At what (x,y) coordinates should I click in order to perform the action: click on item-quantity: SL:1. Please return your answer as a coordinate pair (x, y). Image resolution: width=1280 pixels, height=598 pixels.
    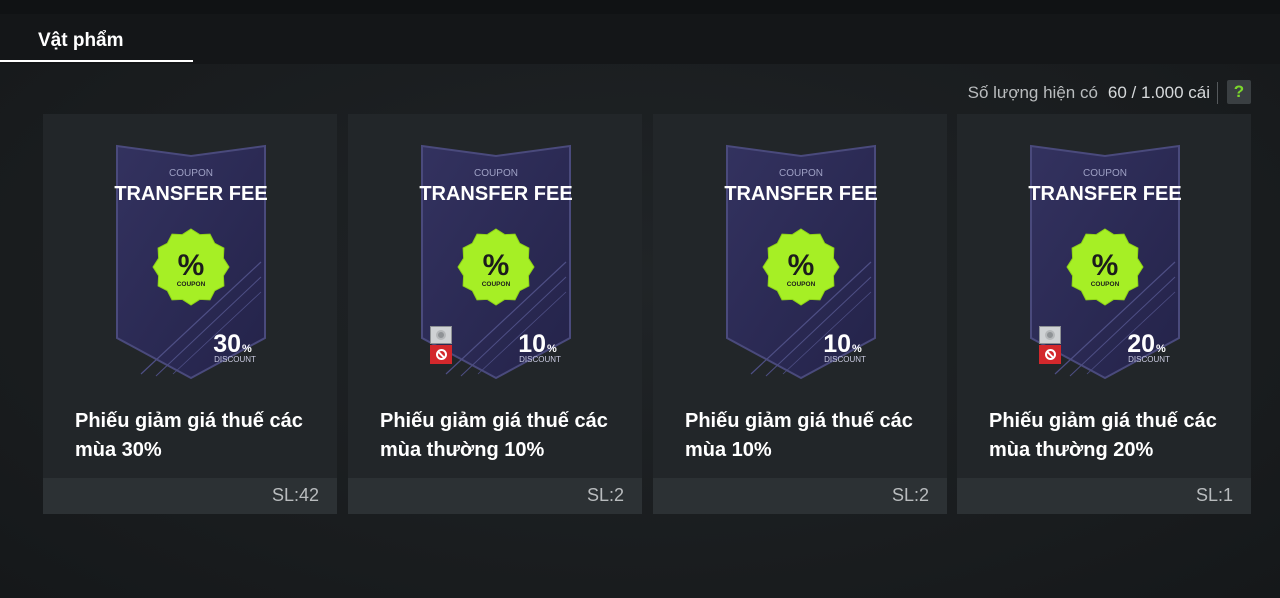
    Looking at the image, I should click on (1214, 495).